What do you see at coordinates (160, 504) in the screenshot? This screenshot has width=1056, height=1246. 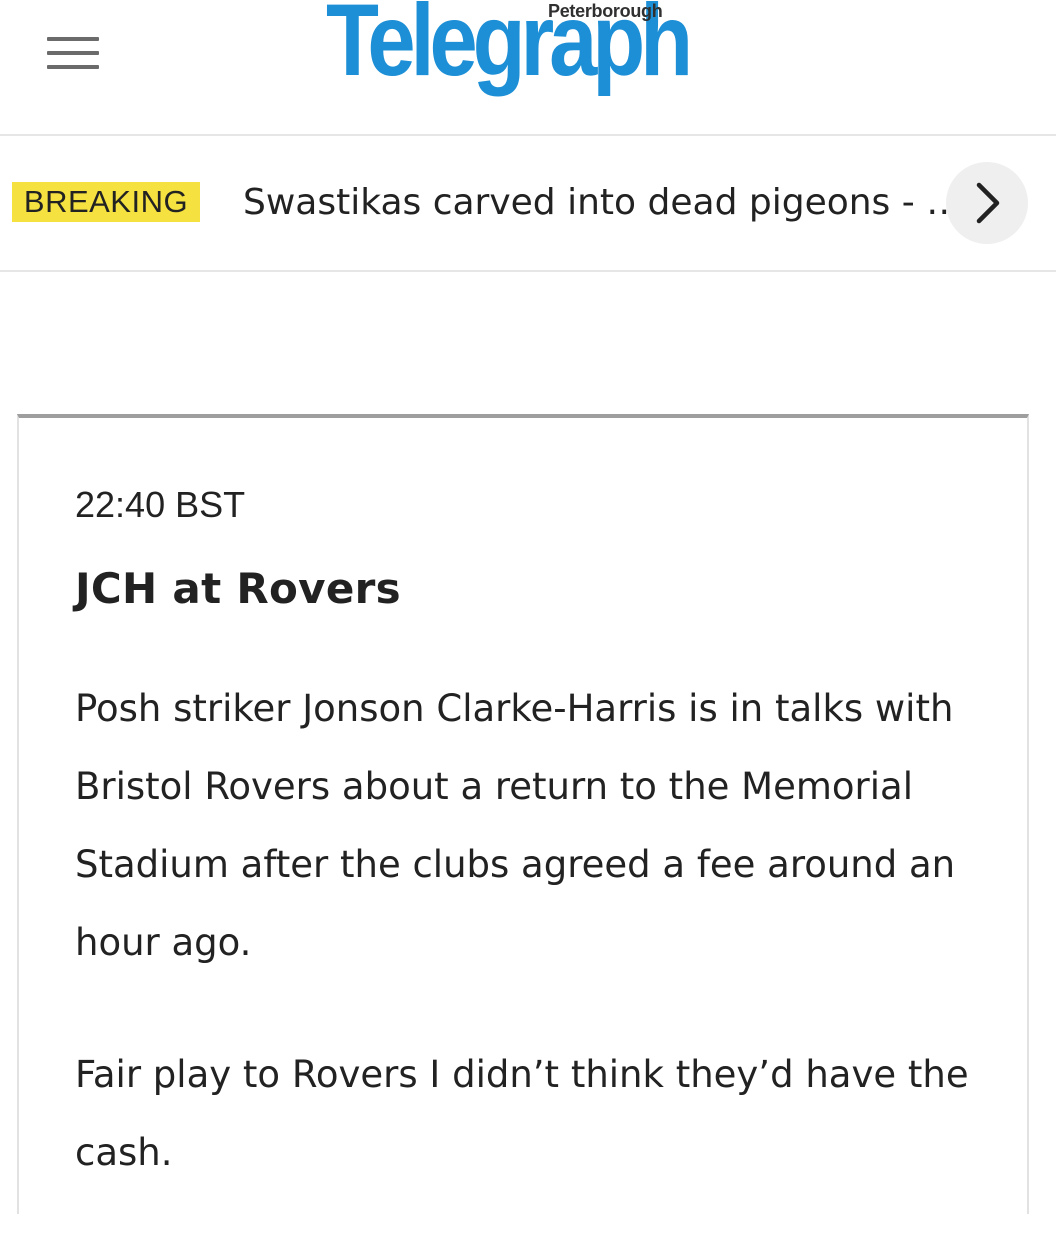 I see `post-timestamp: 22:40 BST` at bounding box center [160, 504].